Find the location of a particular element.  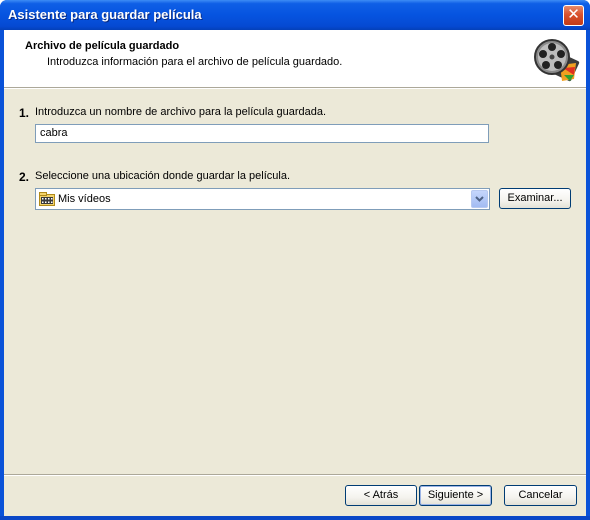

next-button: Siguiente > is located at coordinates (455, 495).